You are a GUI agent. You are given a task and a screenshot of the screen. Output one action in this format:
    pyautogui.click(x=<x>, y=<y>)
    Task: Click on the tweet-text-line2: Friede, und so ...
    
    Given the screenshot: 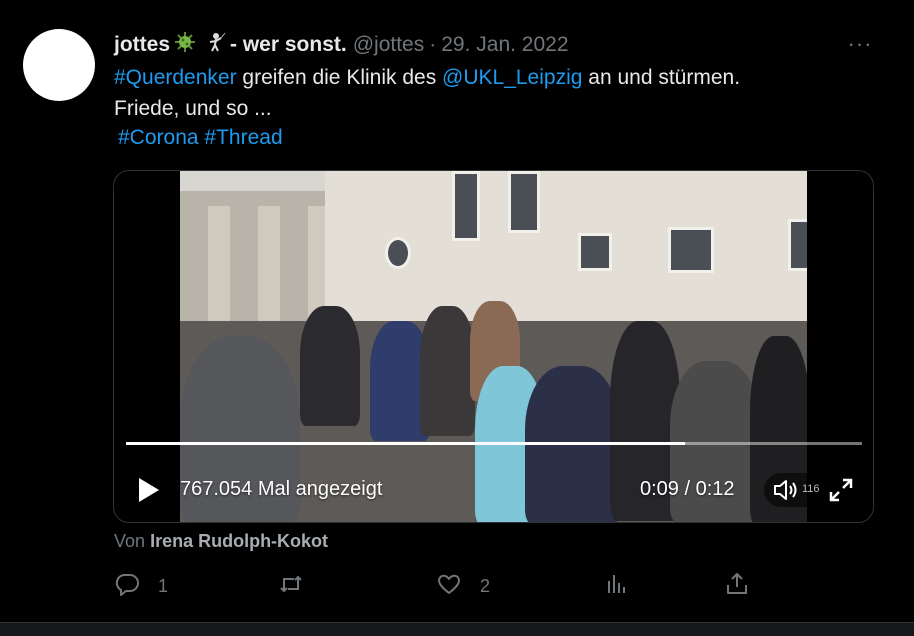 What is the action you would take?
    pyautogui.click(x=193, y=108)
    